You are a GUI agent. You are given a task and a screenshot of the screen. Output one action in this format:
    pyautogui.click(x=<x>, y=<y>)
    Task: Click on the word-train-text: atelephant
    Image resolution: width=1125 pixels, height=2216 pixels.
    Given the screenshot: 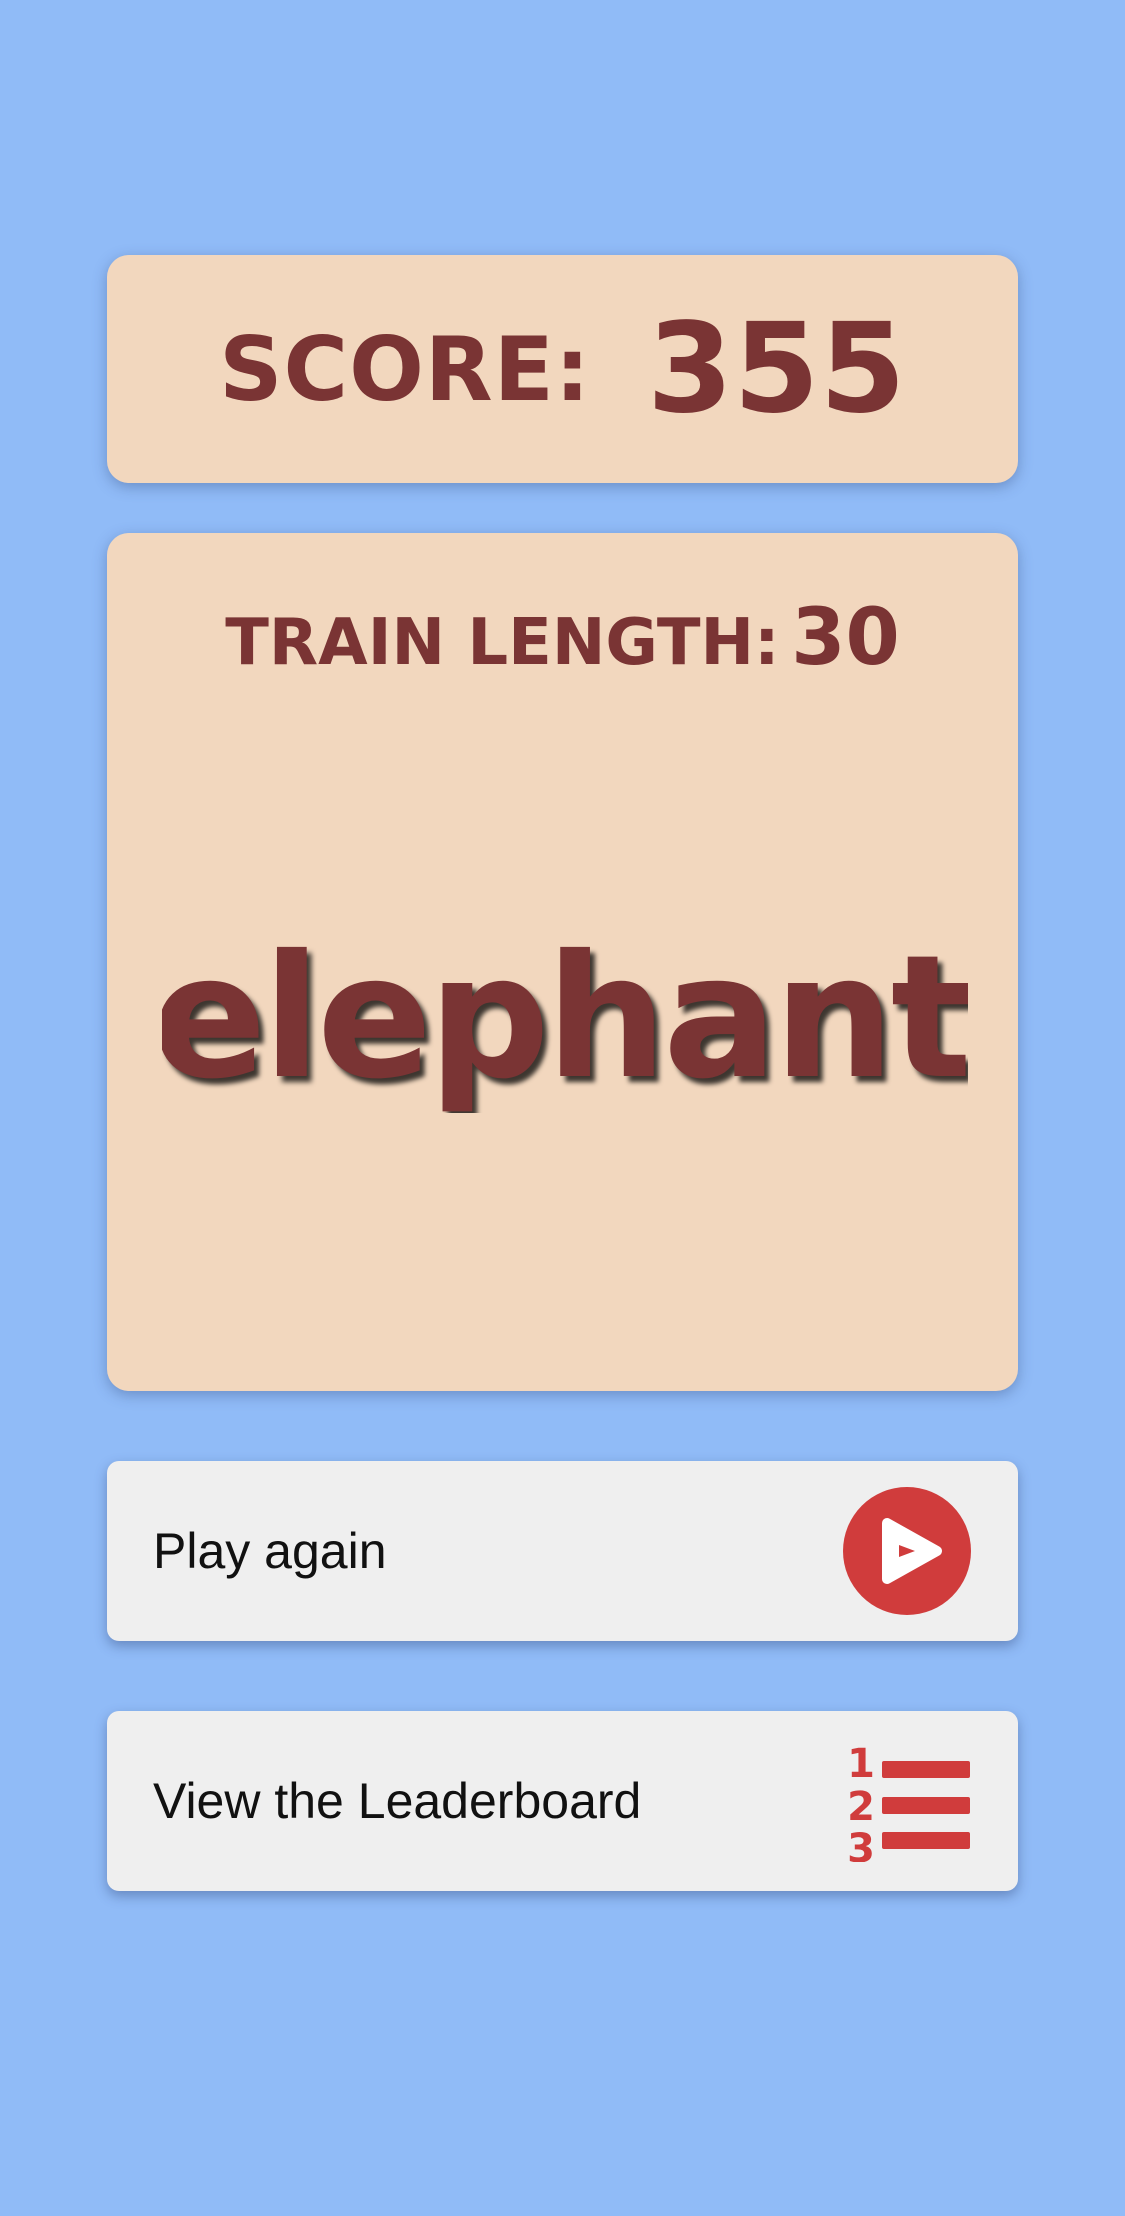 What is the action you would take?
    pyautogui.click(x=565, y=1018)
    